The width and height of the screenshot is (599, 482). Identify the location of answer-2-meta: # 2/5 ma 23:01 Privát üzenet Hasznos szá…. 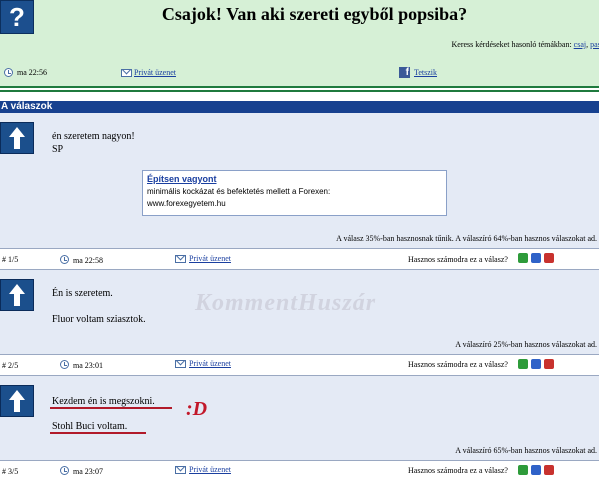
(299, 365).